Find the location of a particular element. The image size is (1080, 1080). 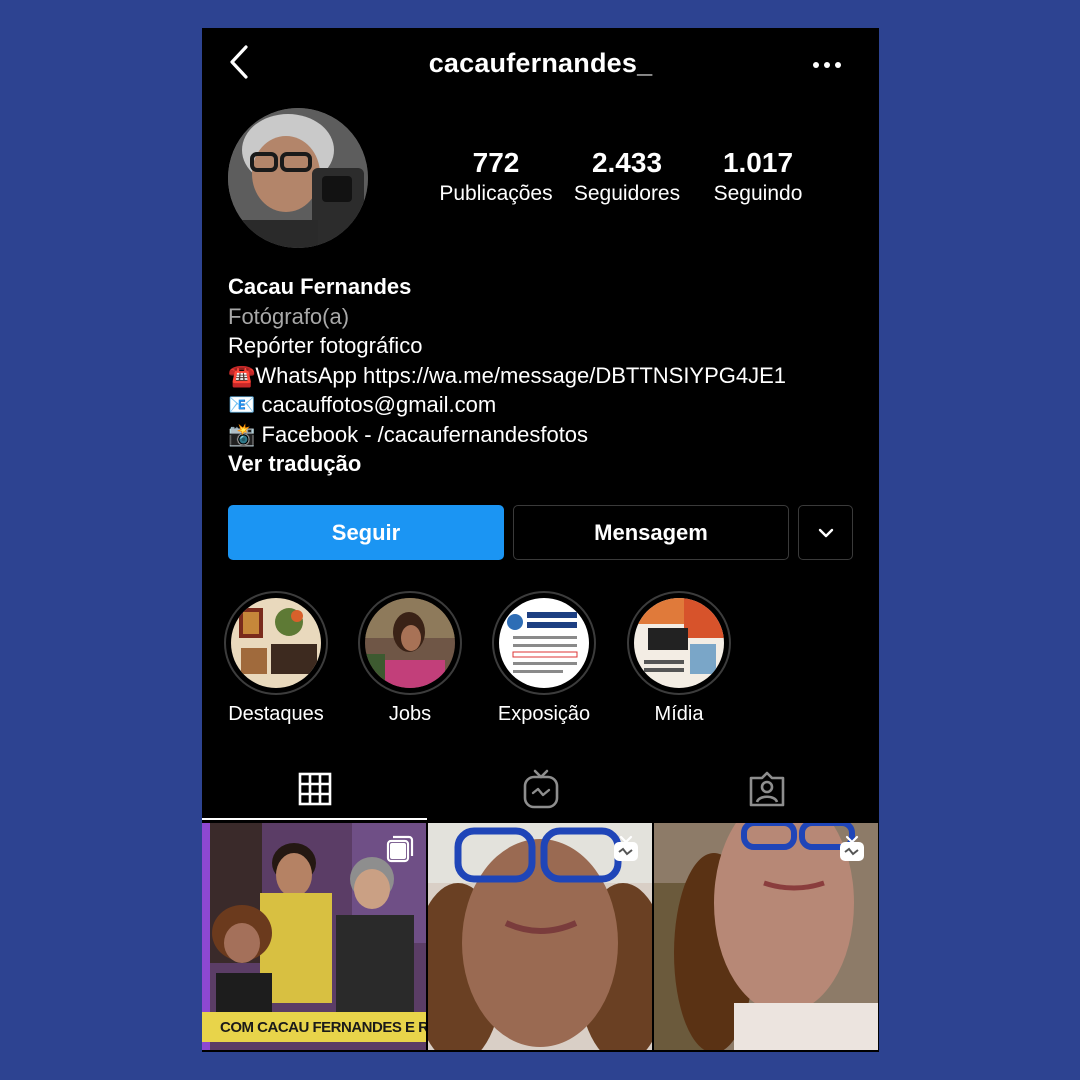

post-caption-overlay: COM CACAU FERNANDES E RODR is located at coordinates (314, 1027).